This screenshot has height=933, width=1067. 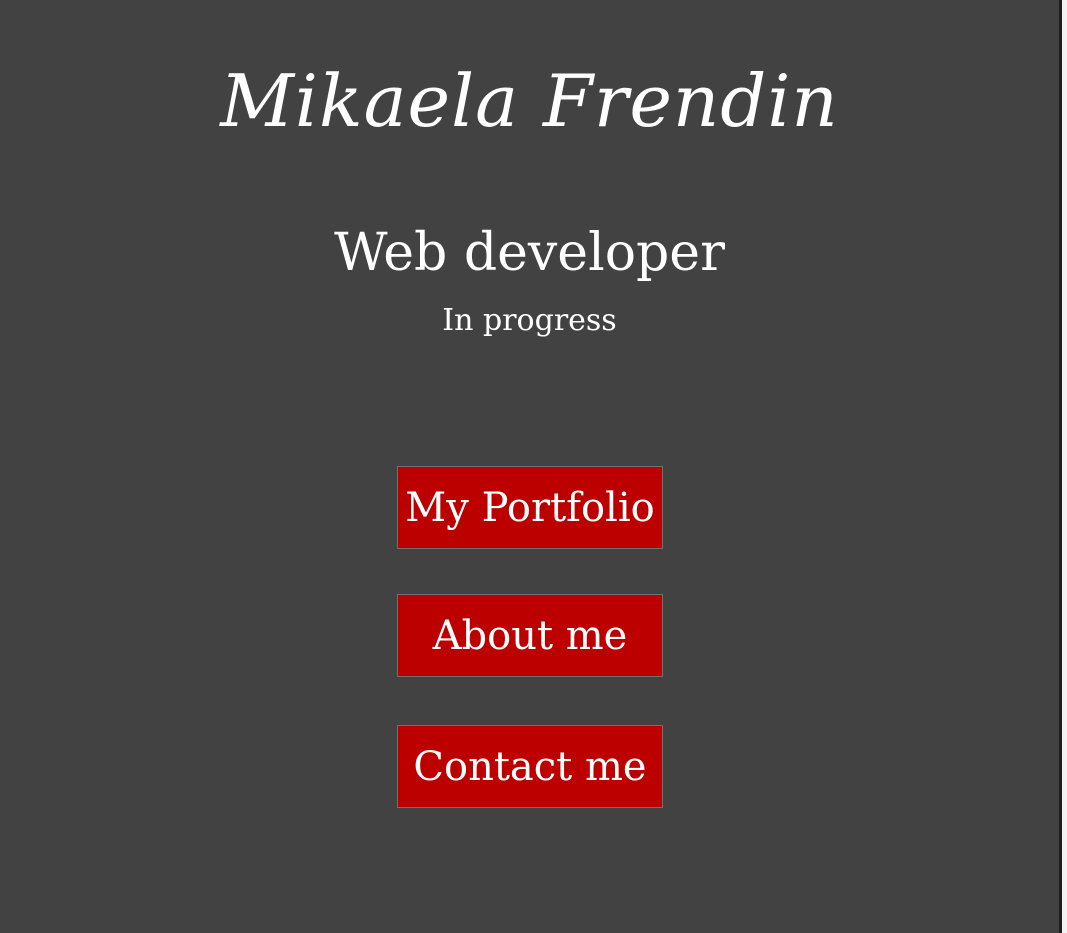 I want to click on about-me-label: About me, so click(x=530, y=635).